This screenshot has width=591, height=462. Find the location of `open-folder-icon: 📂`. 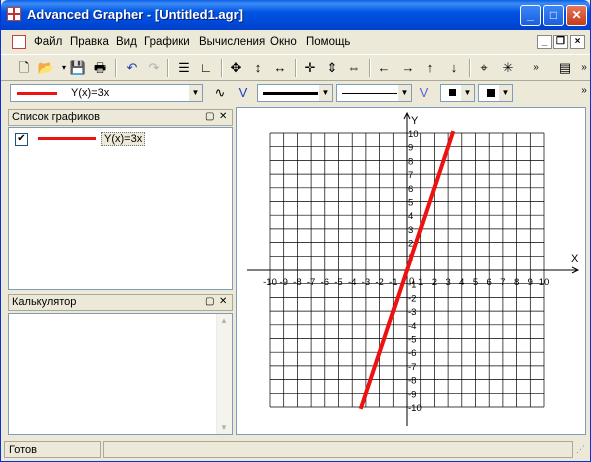

open-folder-icon: 📂 is located at coordinates (46, 68).